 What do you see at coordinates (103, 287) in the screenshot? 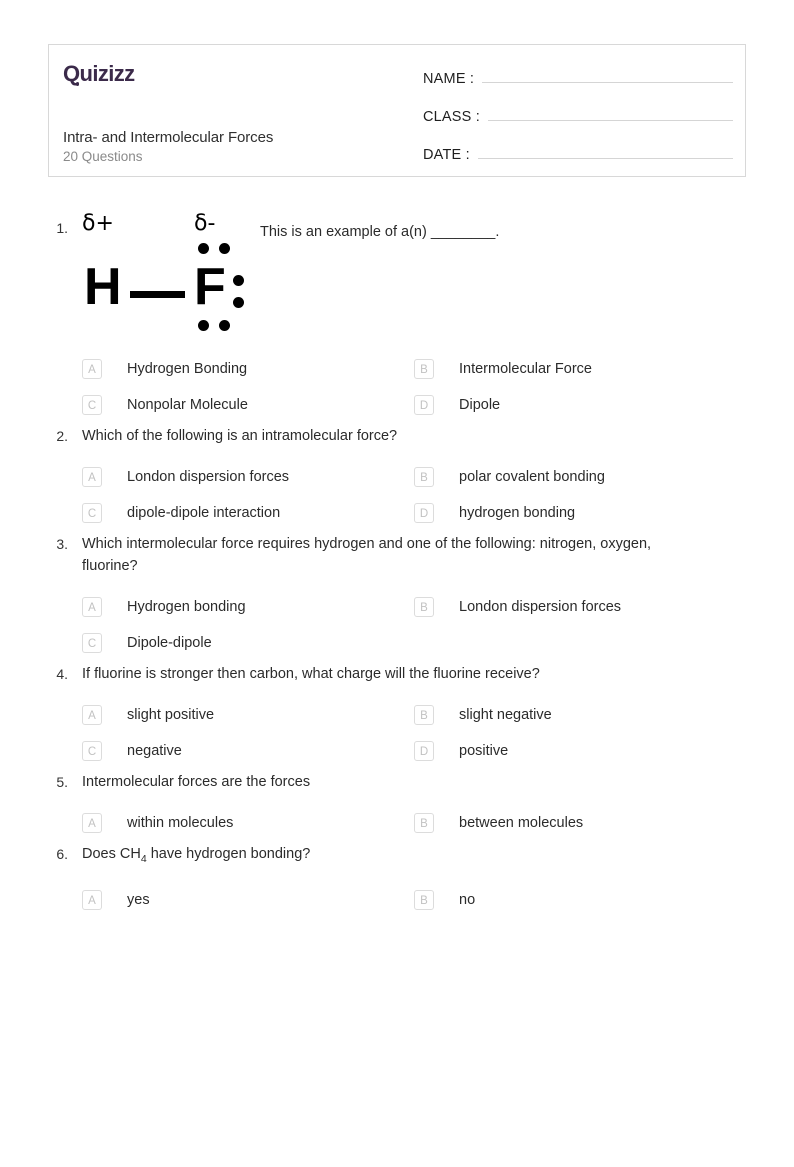
I see `atom-hydrogen-label: H` at bounding box center [103, 287].